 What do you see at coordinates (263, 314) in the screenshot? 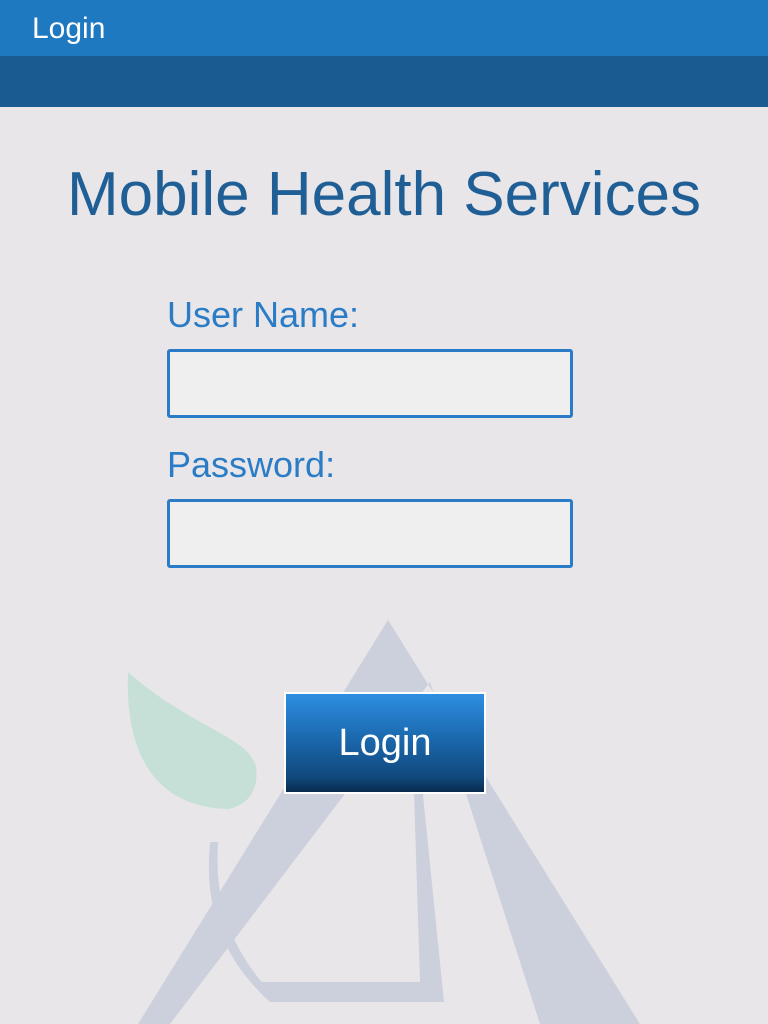
I see `username-label: User Name:` at bounding box center [263, 314].